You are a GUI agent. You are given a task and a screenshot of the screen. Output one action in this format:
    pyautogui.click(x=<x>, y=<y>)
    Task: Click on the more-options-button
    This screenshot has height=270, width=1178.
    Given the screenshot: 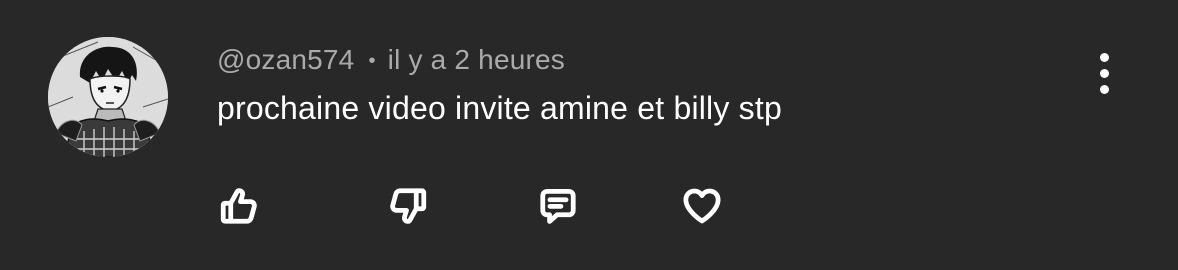 What is the action you would take?
    pyautogui.click(x=1104, y=73)
    